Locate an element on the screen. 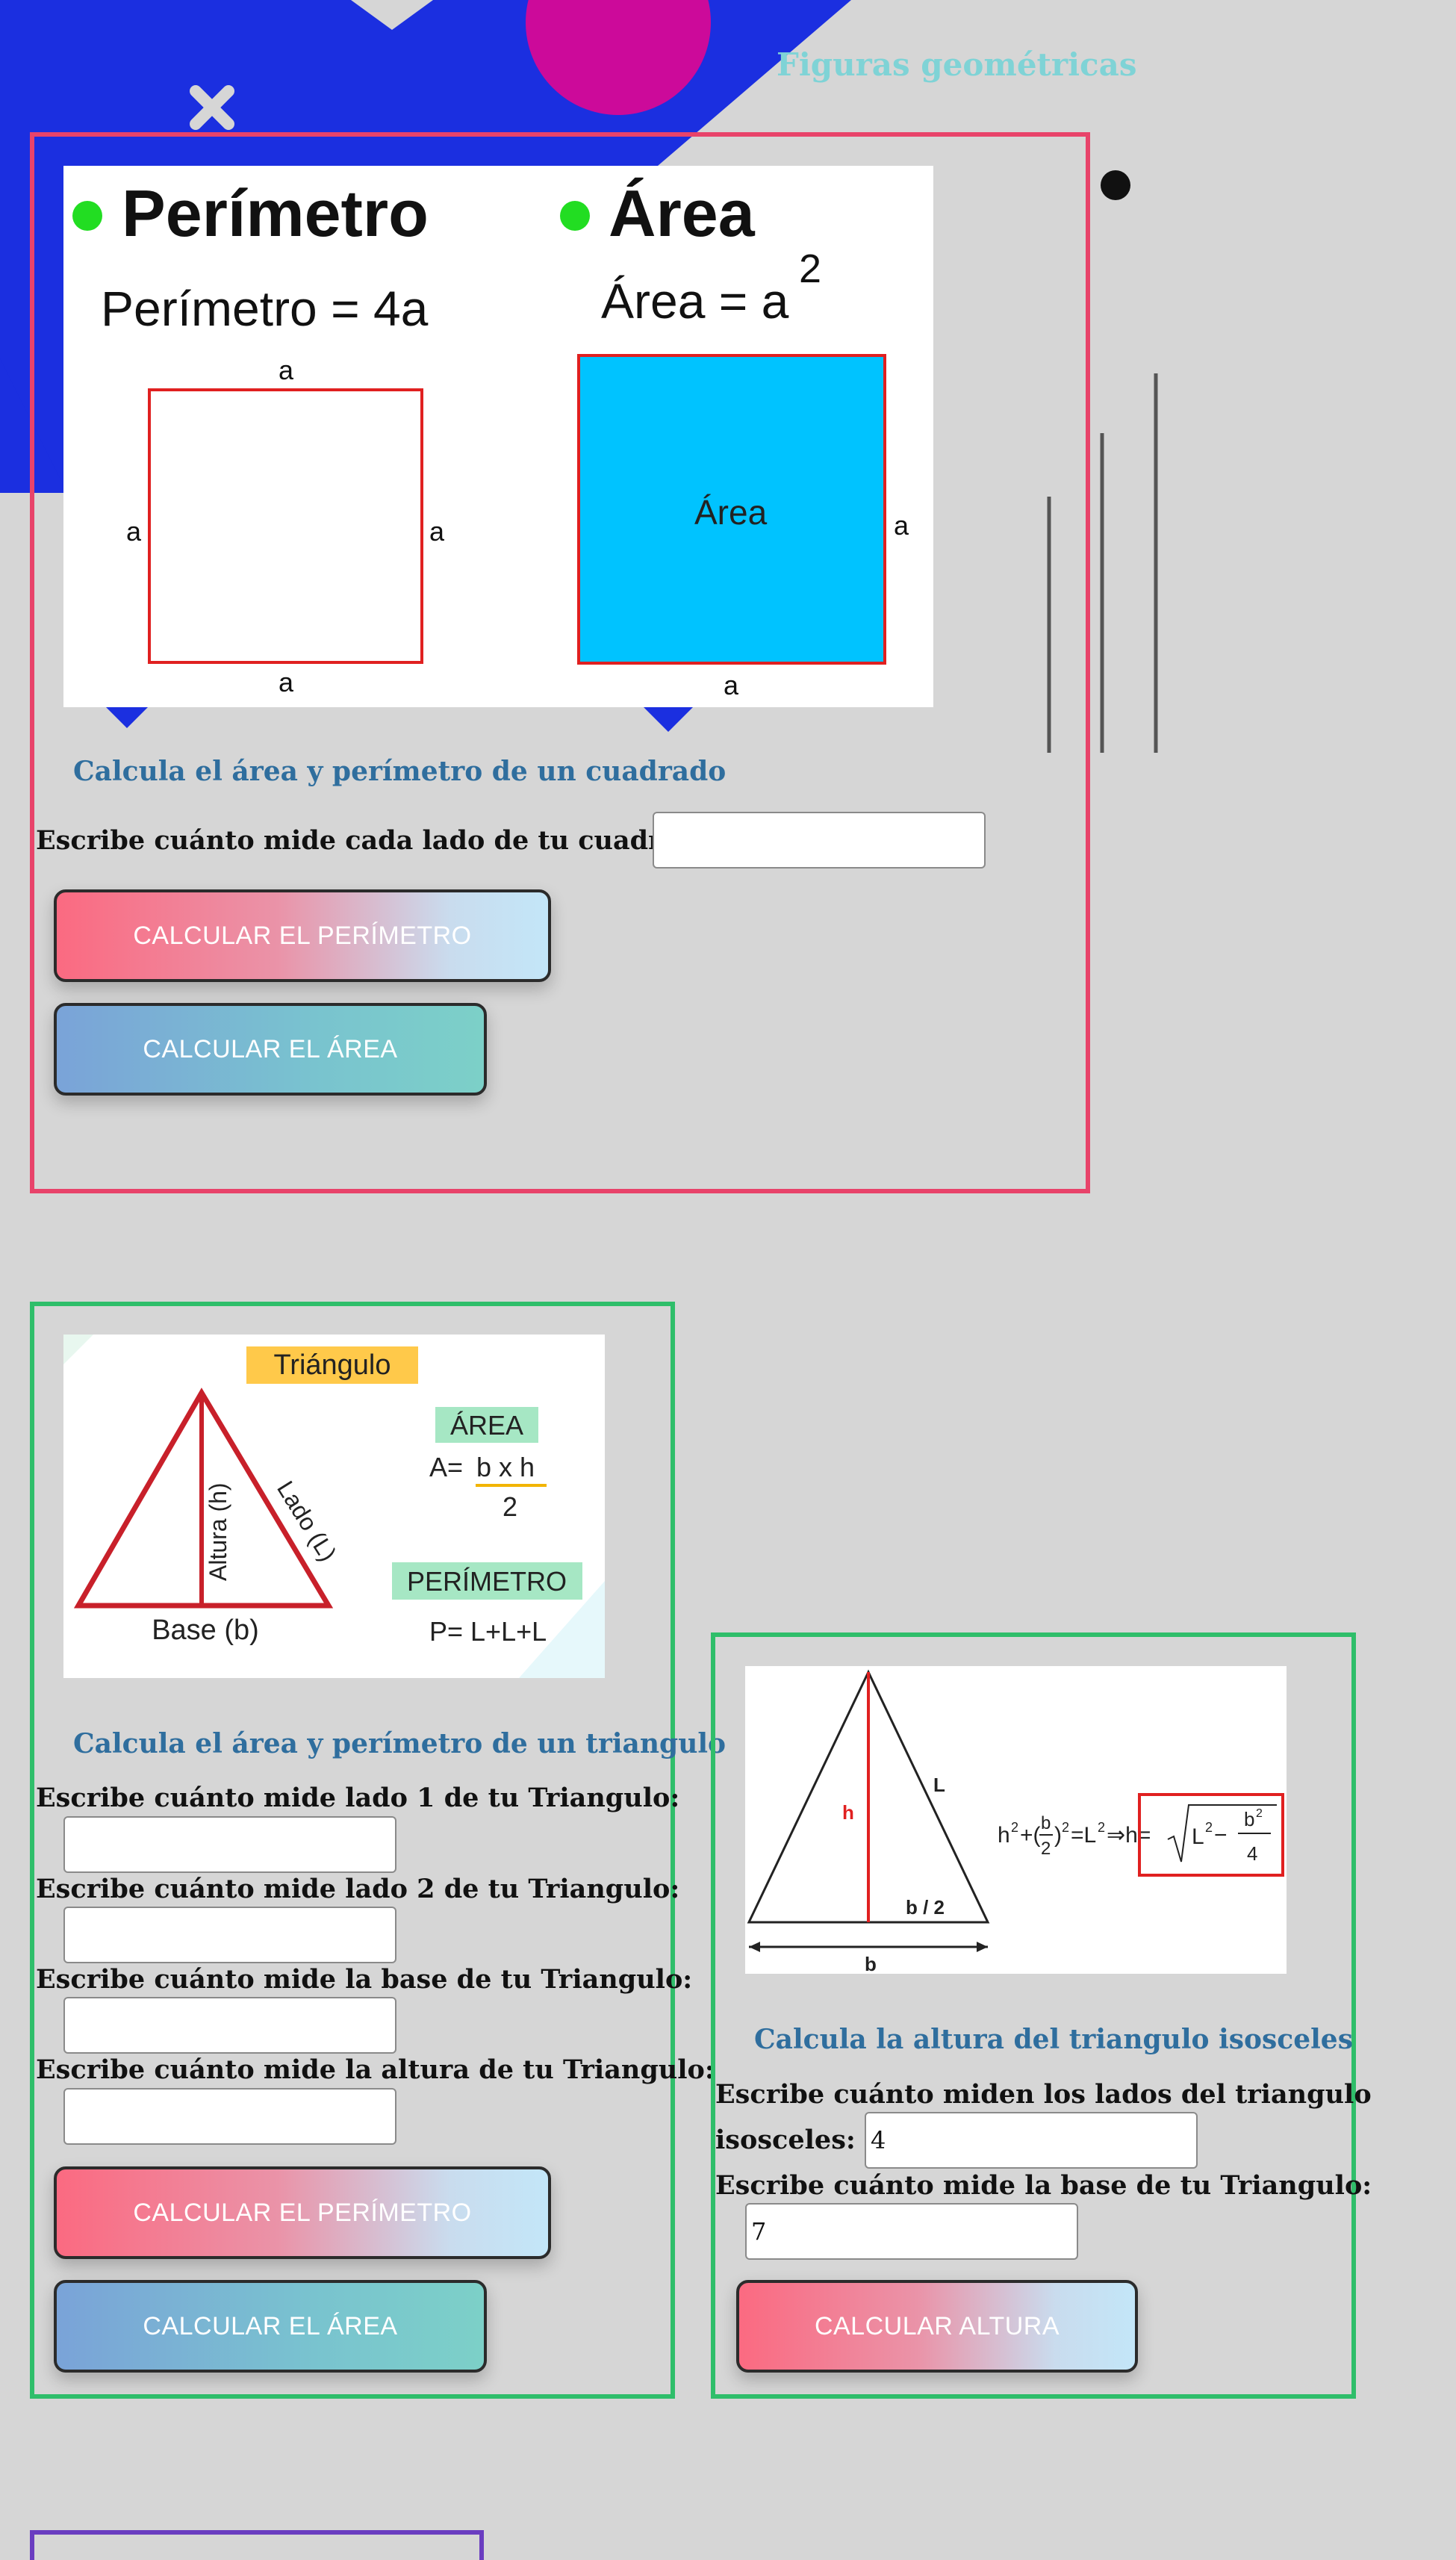 The image size is (1456, 2560). arrow-right-icon is located at coordinates (982, 1947).